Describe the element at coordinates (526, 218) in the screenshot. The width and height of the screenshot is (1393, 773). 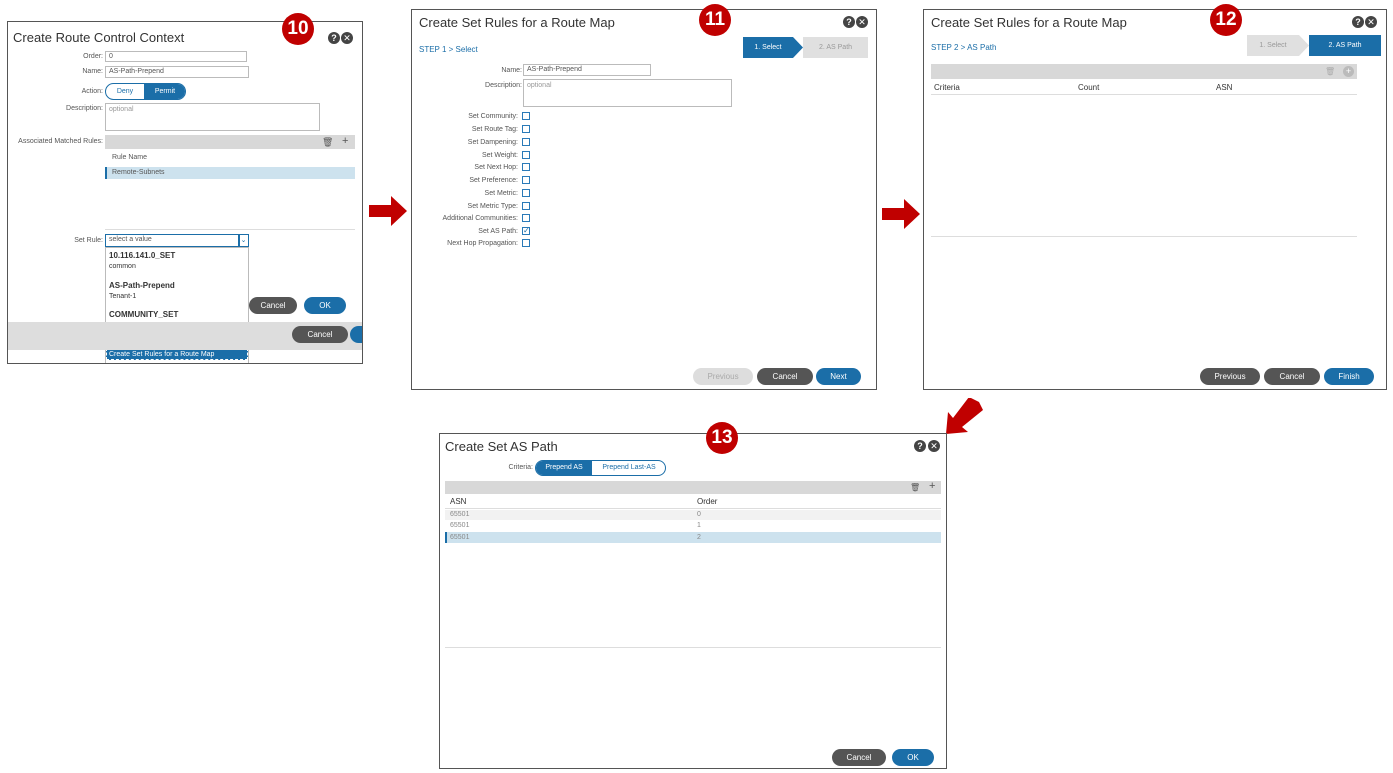
I see `additional-communities-checkbox` at that location.